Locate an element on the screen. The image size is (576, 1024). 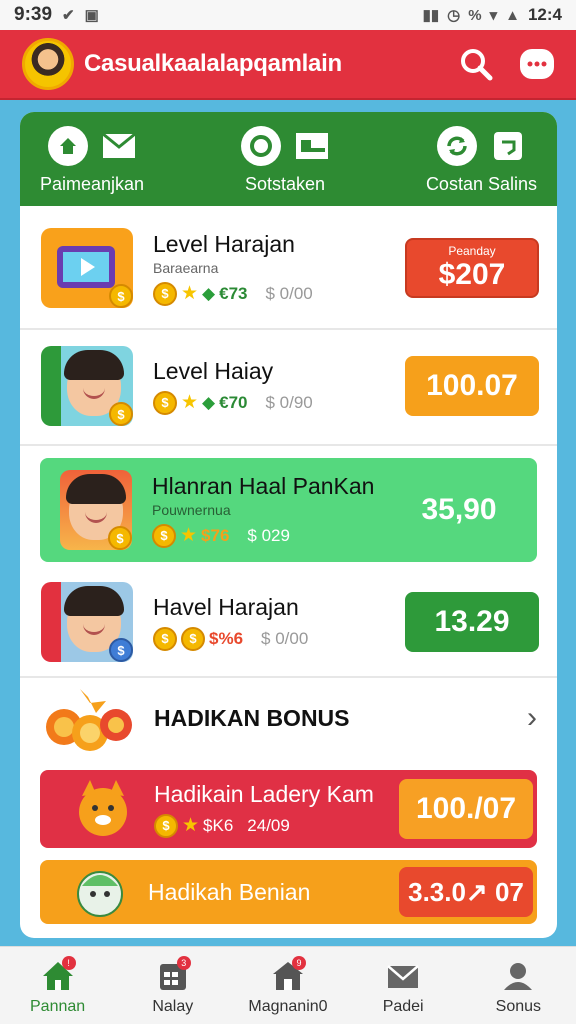
price-button: Peanday $207 is located at coordinates (472, 268).